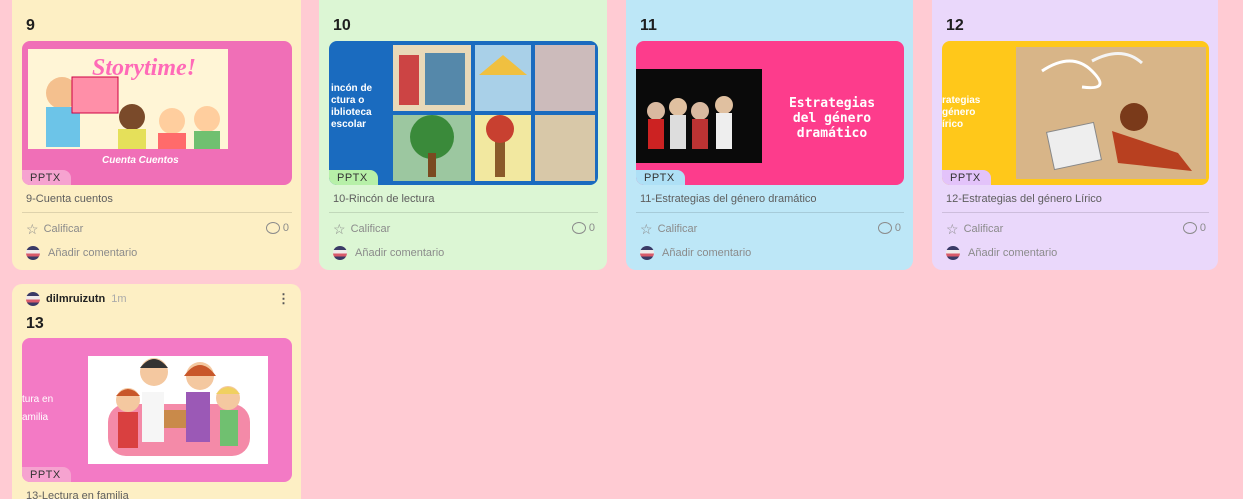 Image resolution: width=1243 pixels, height=499 pixels. I want to click on post-title: 9-Cuenta cuentos, so click(69, 199).